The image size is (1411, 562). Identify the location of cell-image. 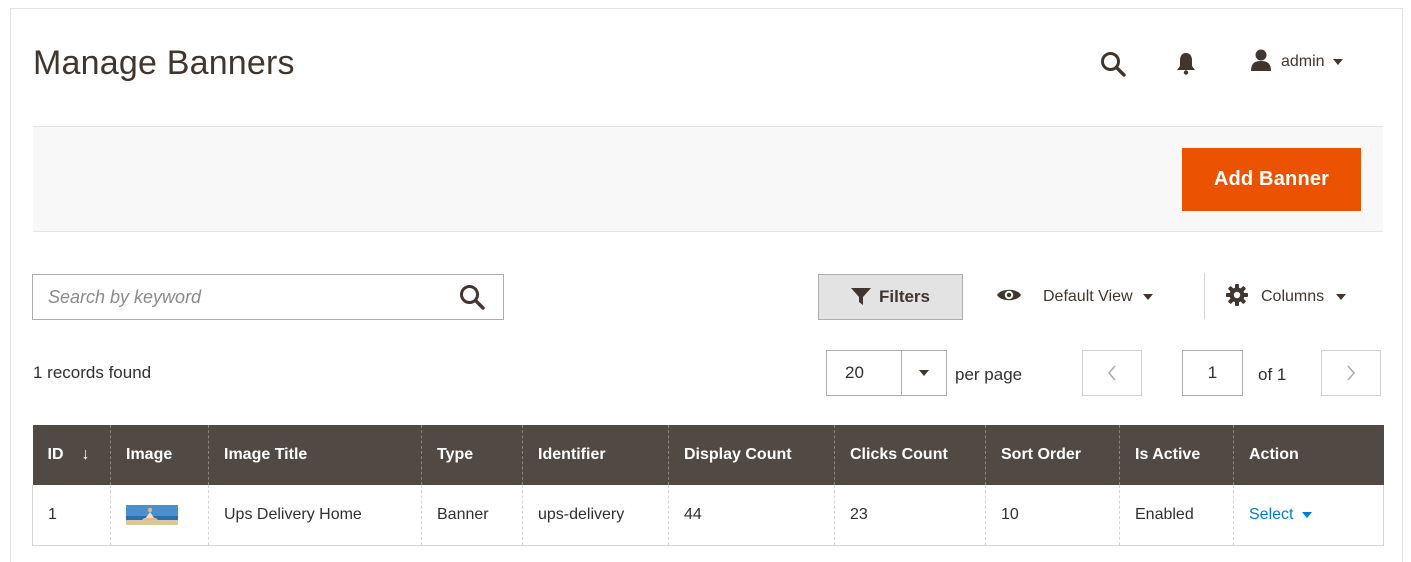
(159, 515).